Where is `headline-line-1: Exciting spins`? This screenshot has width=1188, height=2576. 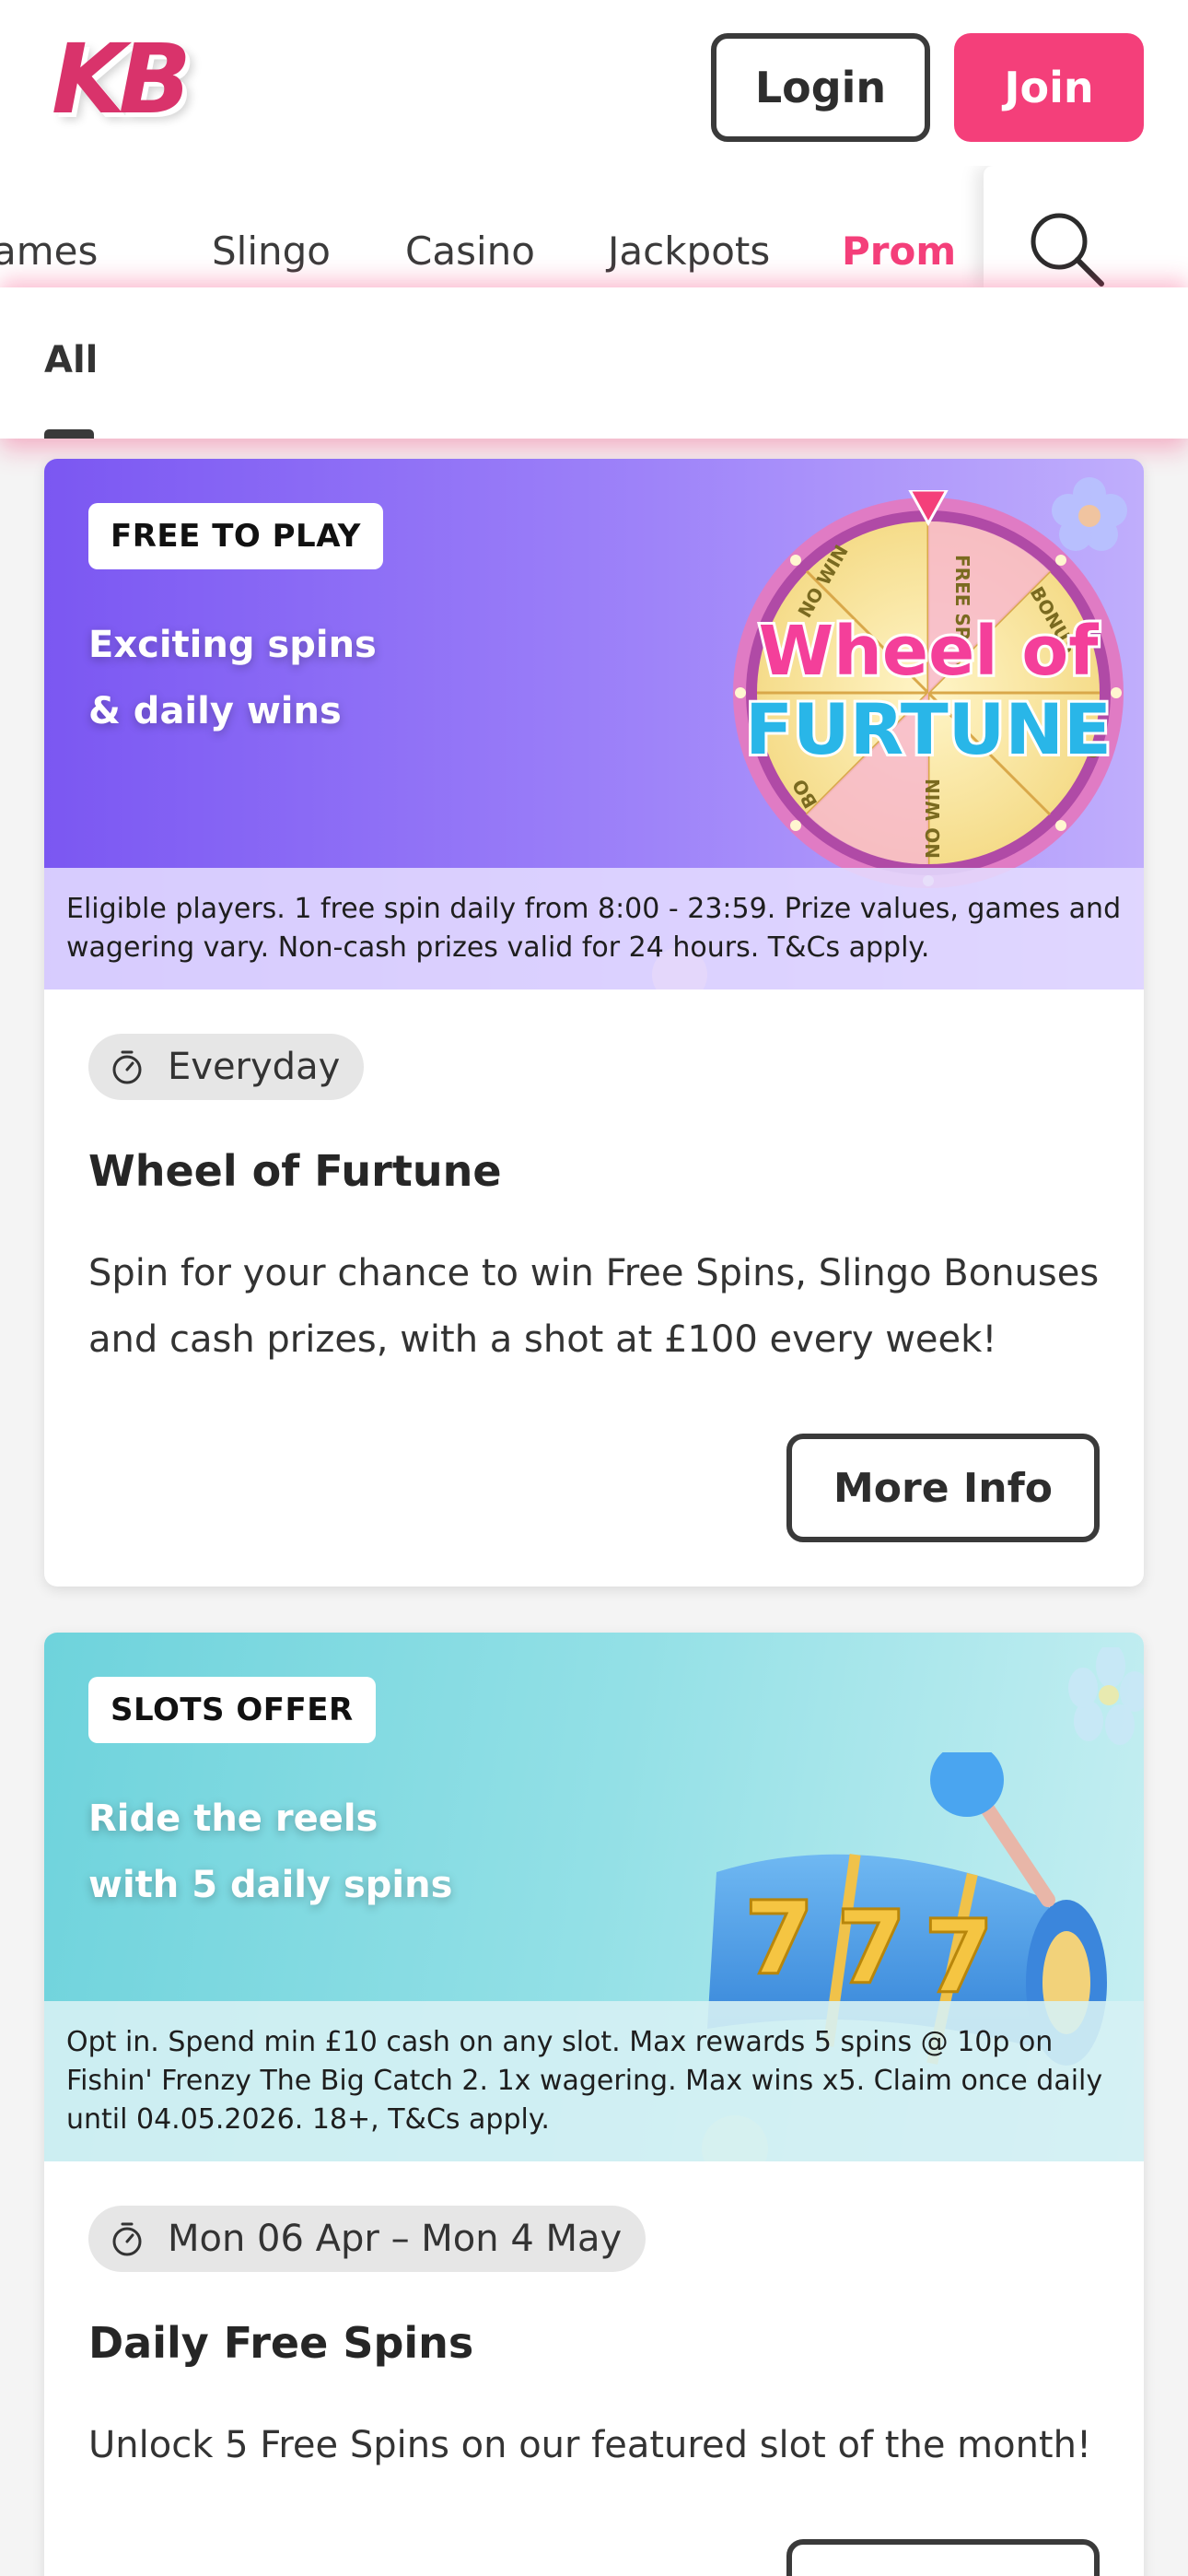 headline-line-1: Exciting spins is located at coordinates (232, 645).